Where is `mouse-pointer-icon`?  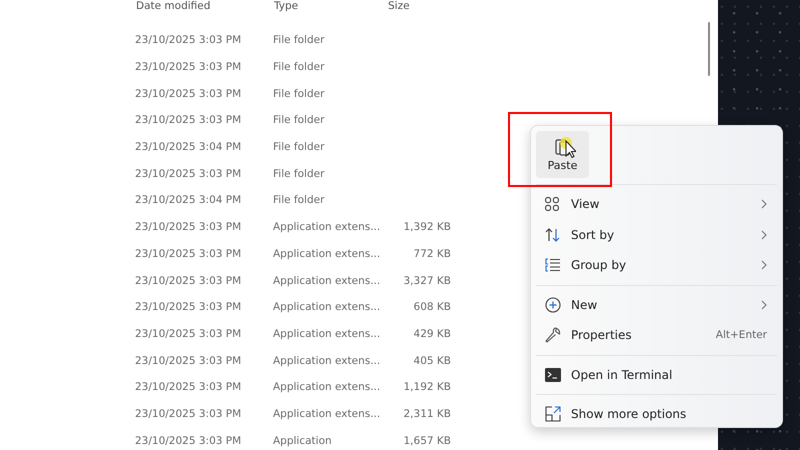 mouse-pointer-icon is located at coordinates (568, 148).